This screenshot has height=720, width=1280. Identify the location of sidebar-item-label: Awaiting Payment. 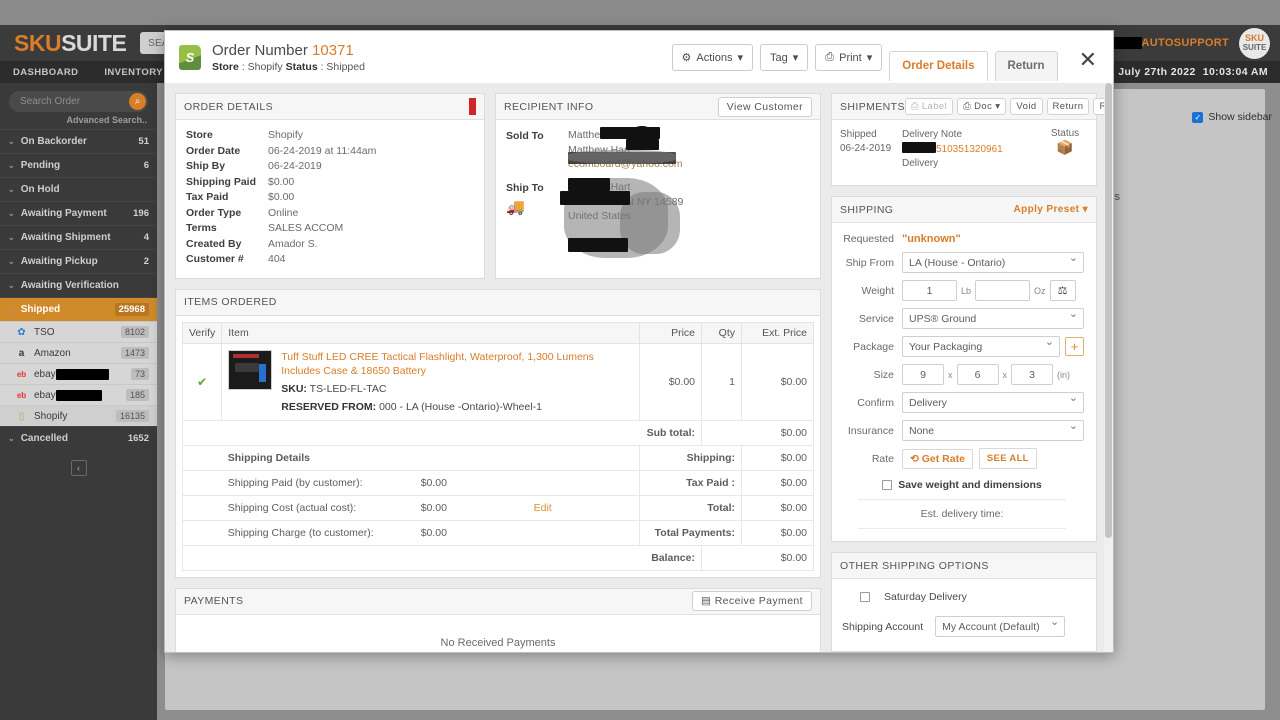
(63, 213).